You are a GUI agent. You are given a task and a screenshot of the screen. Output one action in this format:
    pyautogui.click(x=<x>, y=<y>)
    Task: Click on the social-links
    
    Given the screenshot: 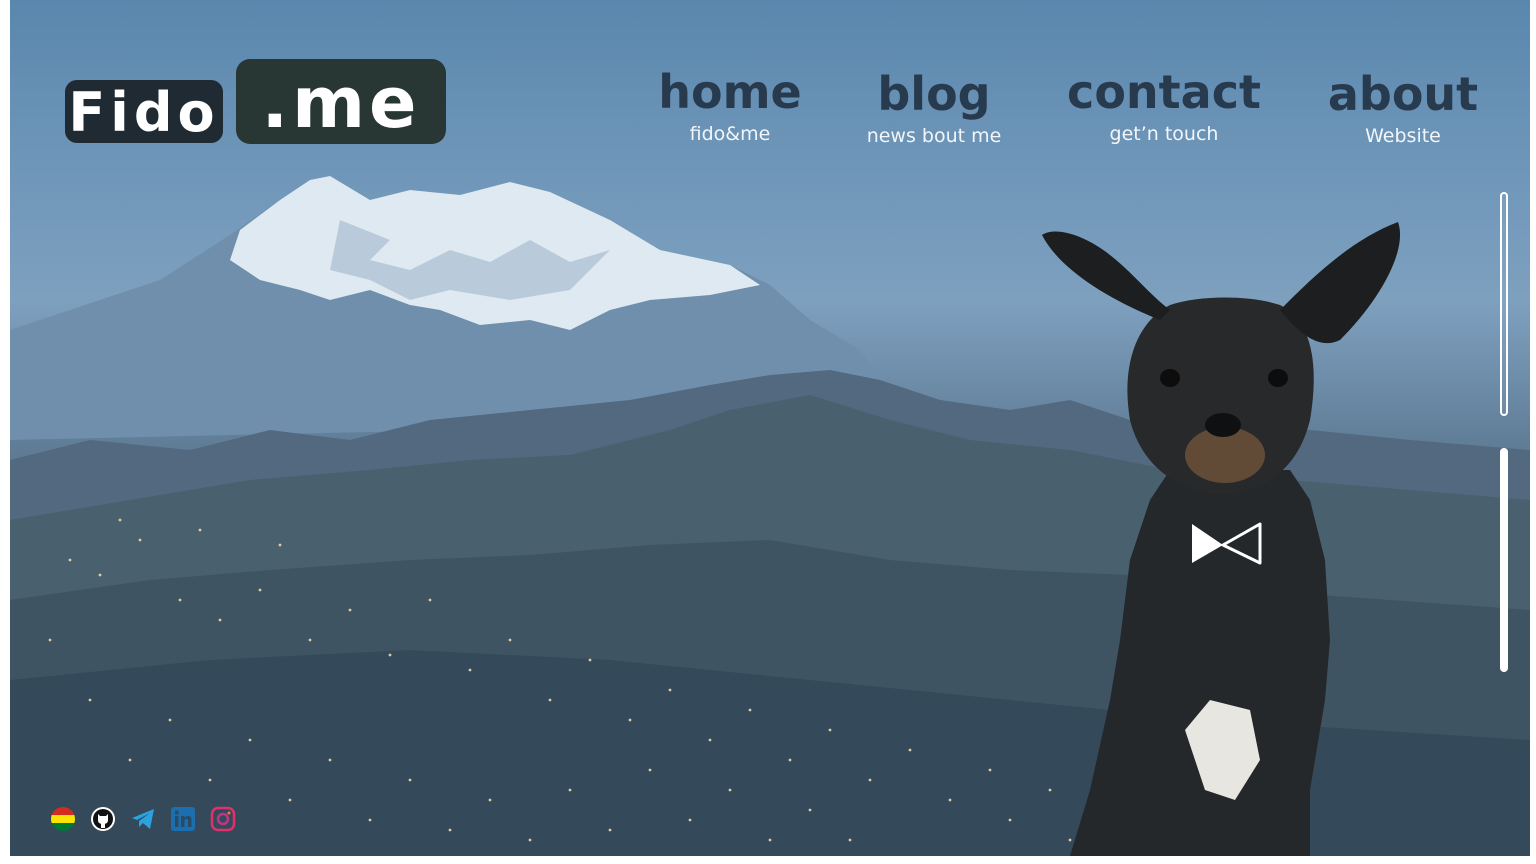 What is the action you would take?
    pyautogui.click(x=143, y=819)
    